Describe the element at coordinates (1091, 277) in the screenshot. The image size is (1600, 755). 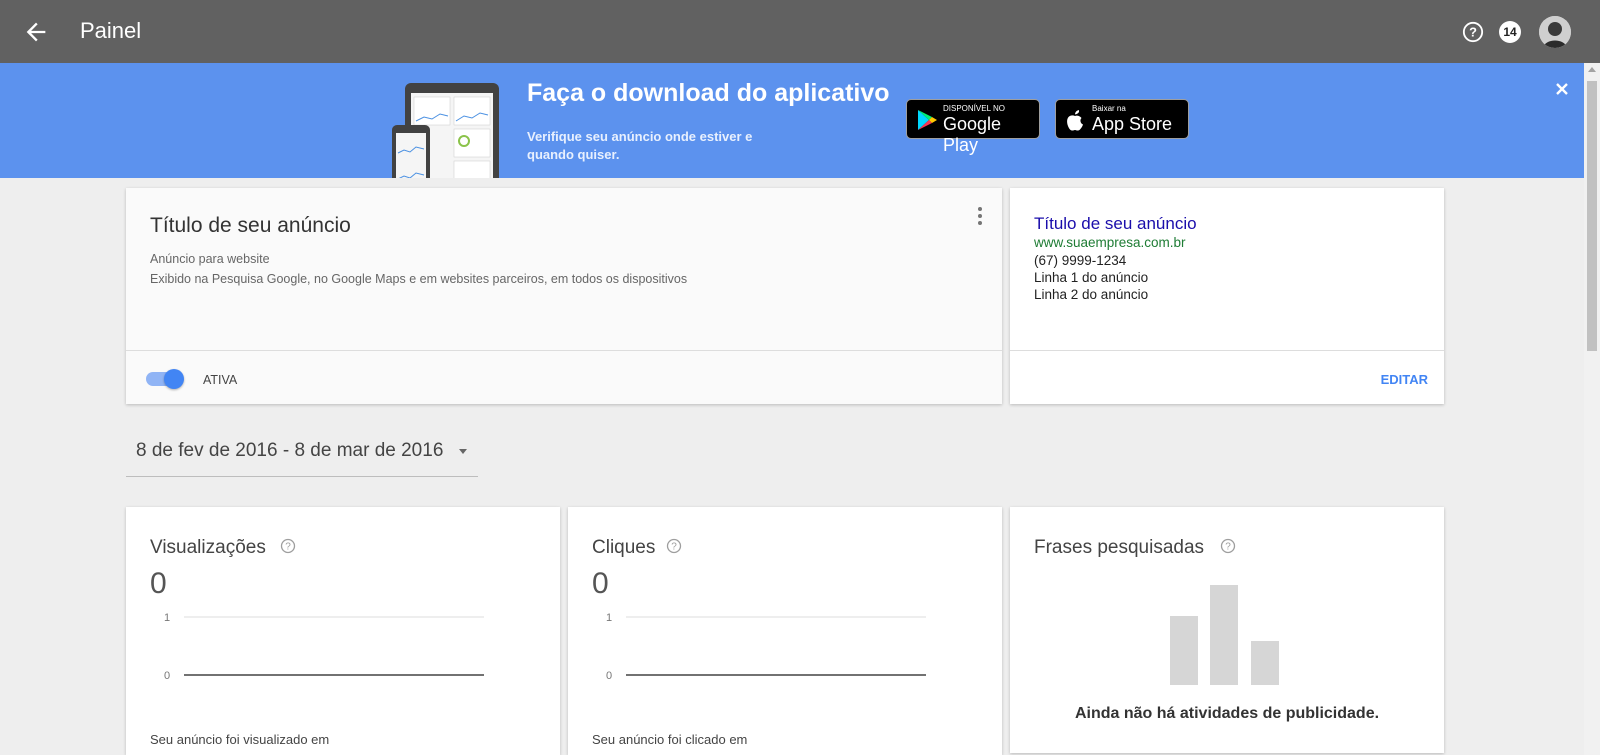
I see `preview-line-1: Linha 1 do anúncio` at that location.